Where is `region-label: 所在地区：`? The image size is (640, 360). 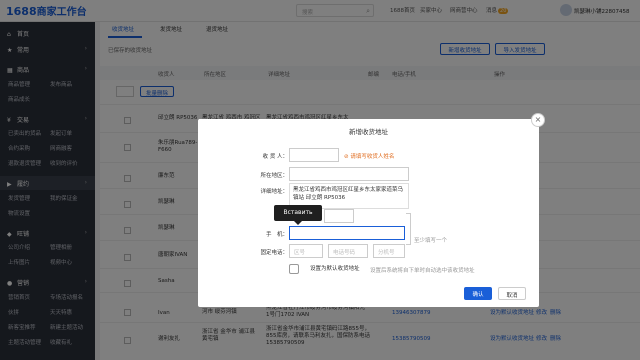
region-label: 所在地区： is located at coordinates (274, 176).